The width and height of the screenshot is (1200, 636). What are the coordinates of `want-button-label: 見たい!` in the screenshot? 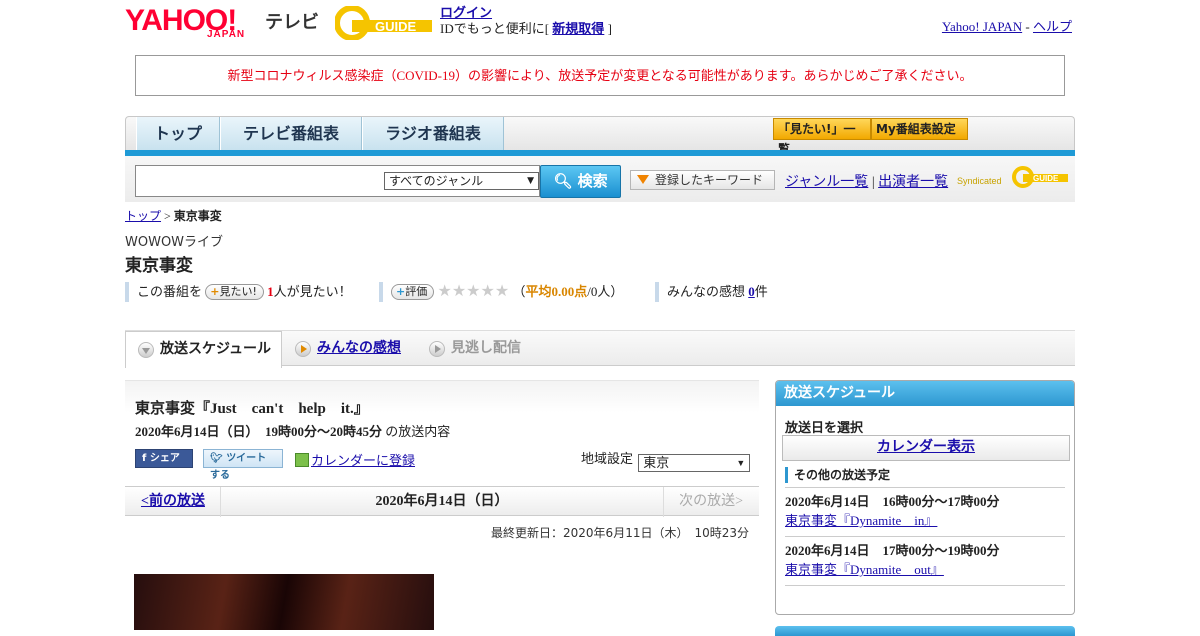 It's located at (238, 291).